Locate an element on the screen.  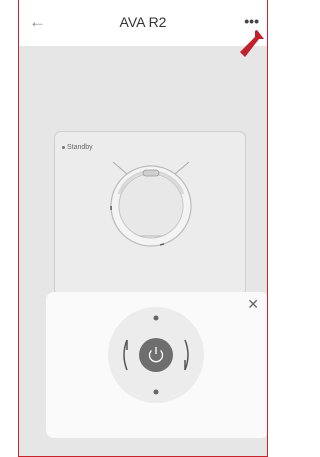
robot-vacuum-icon is located at coordinates (151, 204).